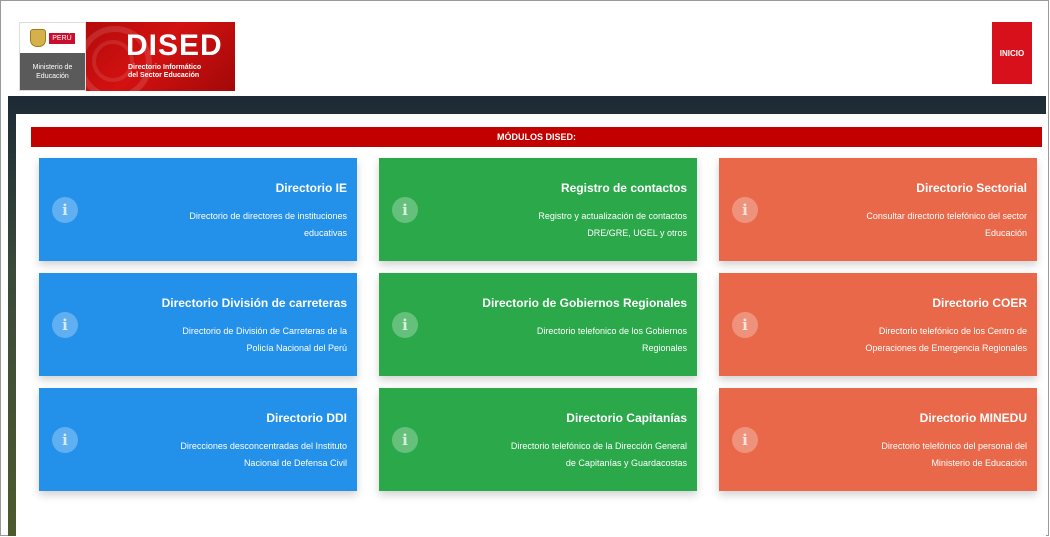  Describe the element at coordinates (52, 71) in the screenshot. I see `ministry-label: Ministerio de Educación` at that location.